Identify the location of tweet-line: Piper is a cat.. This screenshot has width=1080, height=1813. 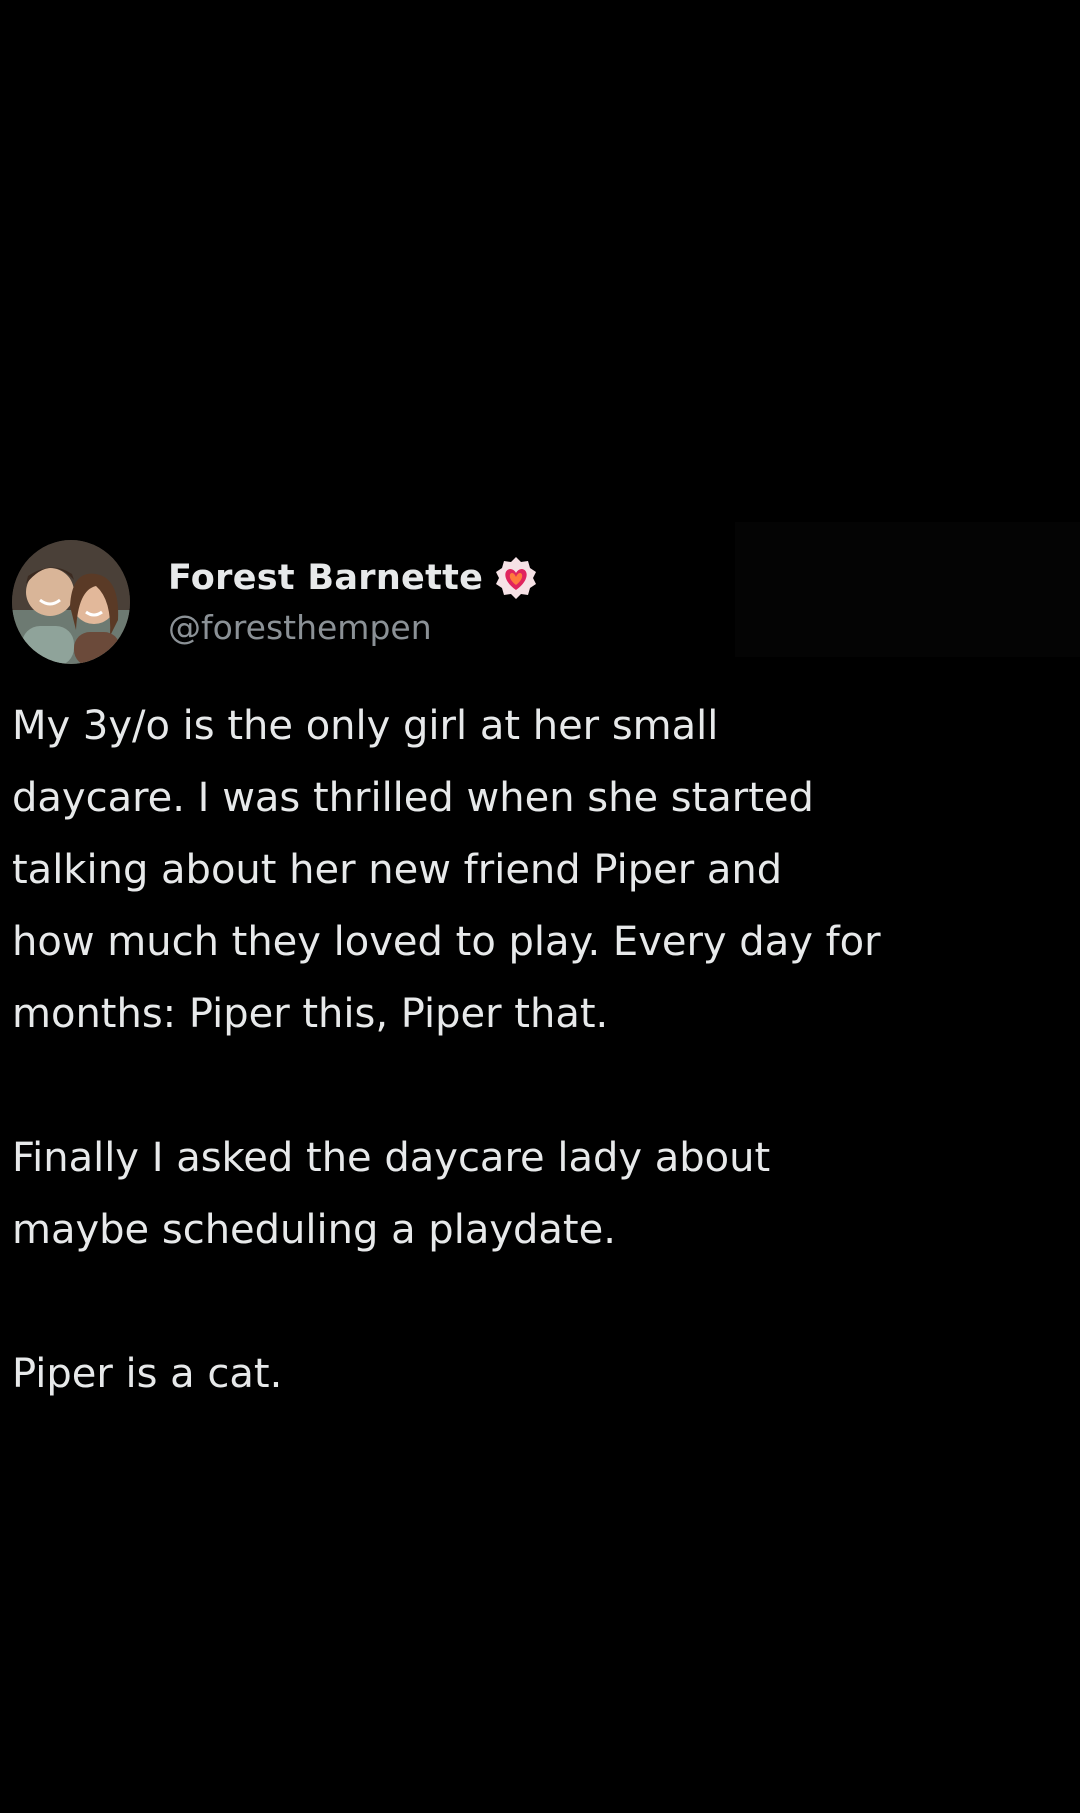
(147, 1374).